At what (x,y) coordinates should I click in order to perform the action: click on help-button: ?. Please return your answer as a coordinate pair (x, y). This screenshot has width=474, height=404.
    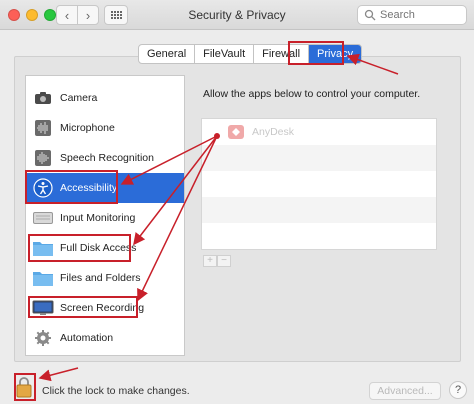
    Looking at the image, I should click on (458, 390).